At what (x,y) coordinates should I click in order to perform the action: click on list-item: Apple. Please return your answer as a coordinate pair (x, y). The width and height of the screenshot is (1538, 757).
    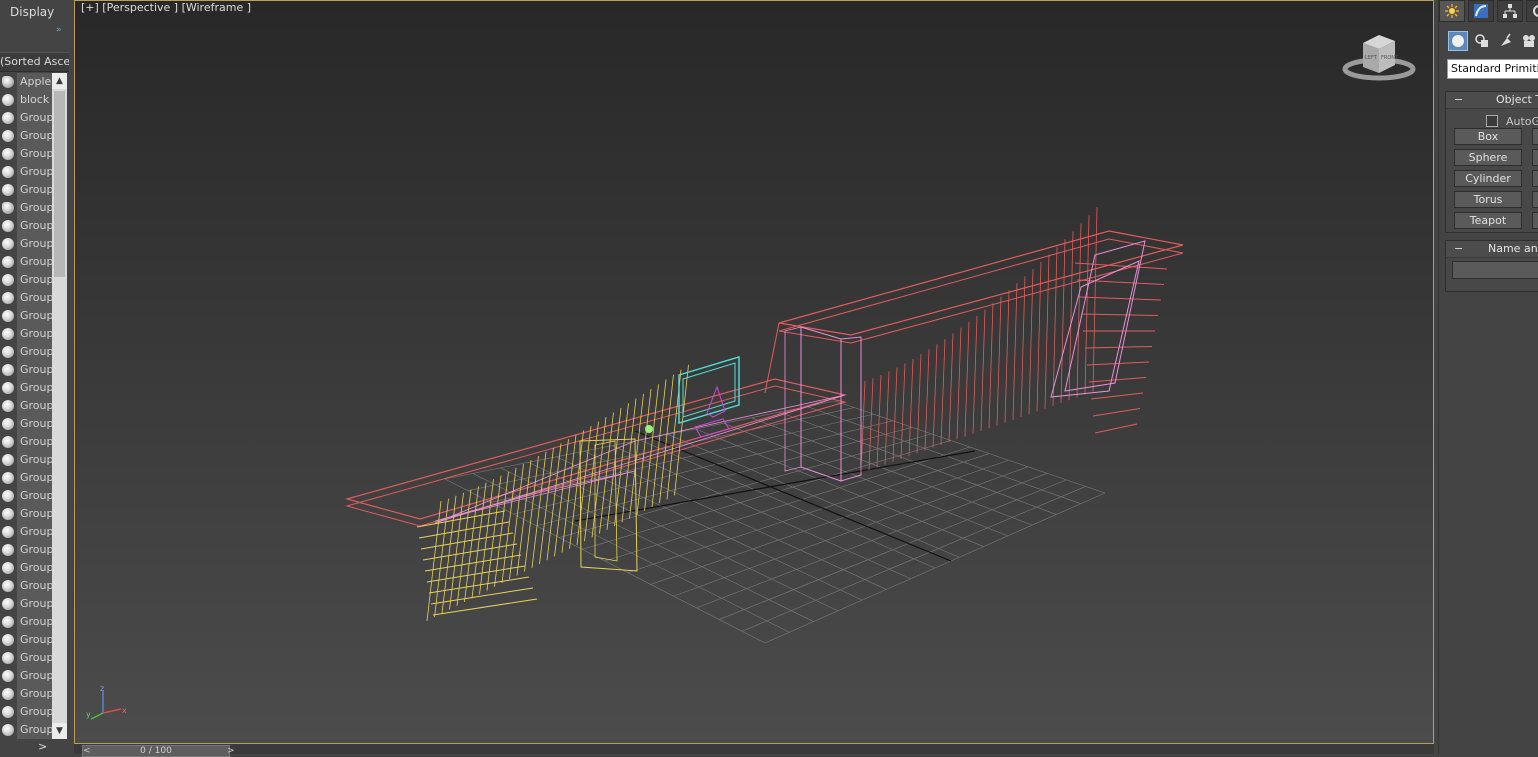
    Looking at the image, I should click on (26, 82).